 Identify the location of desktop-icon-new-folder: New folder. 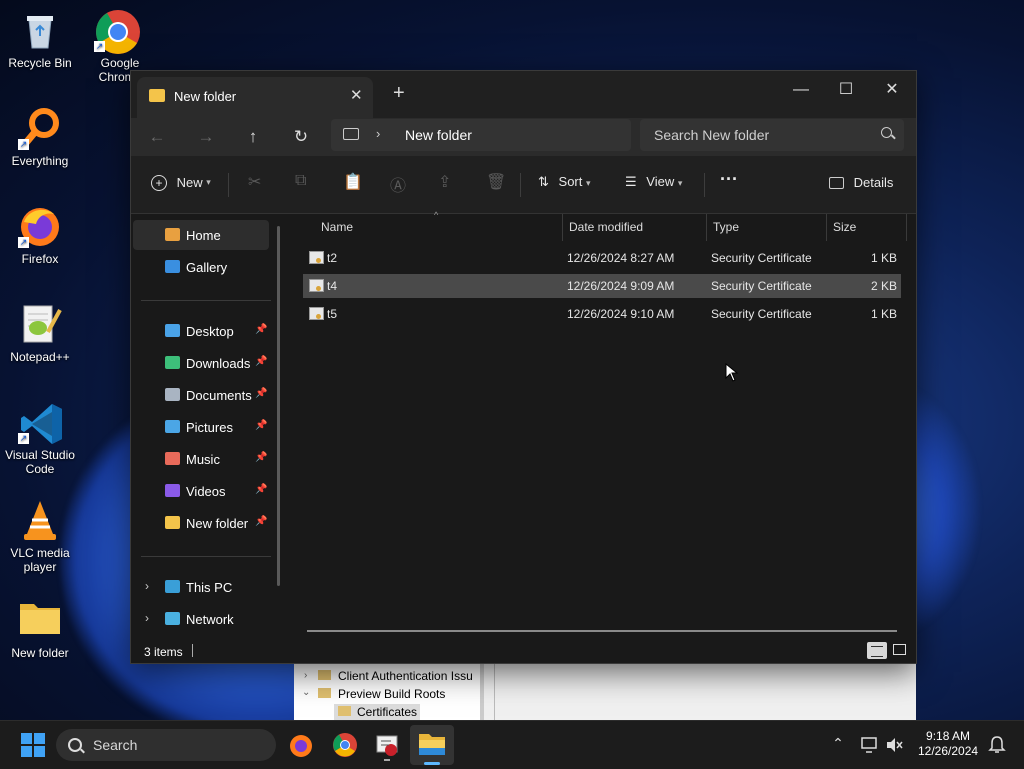
(40, 629).